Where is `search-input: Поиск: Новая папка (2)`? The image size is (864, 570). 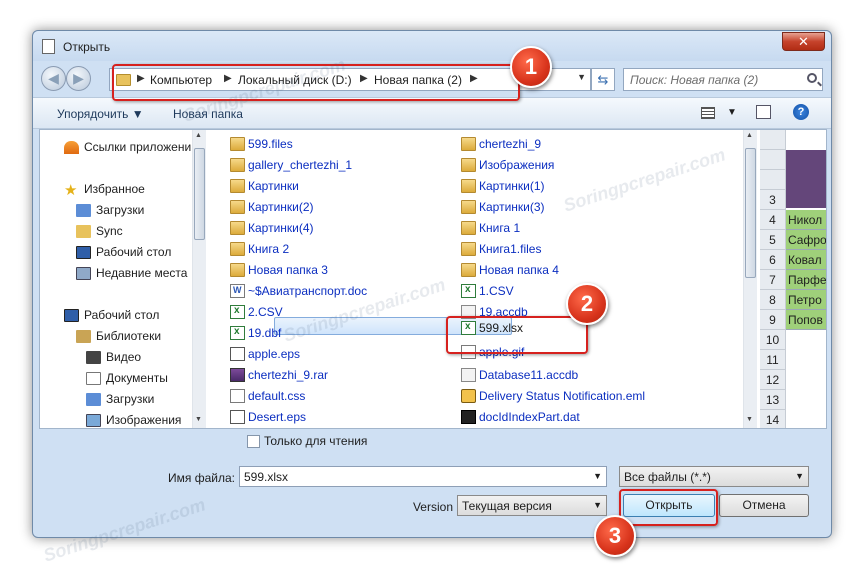 search-input: Поиск: Новая папка (2) is located at coordinates (694, 80).